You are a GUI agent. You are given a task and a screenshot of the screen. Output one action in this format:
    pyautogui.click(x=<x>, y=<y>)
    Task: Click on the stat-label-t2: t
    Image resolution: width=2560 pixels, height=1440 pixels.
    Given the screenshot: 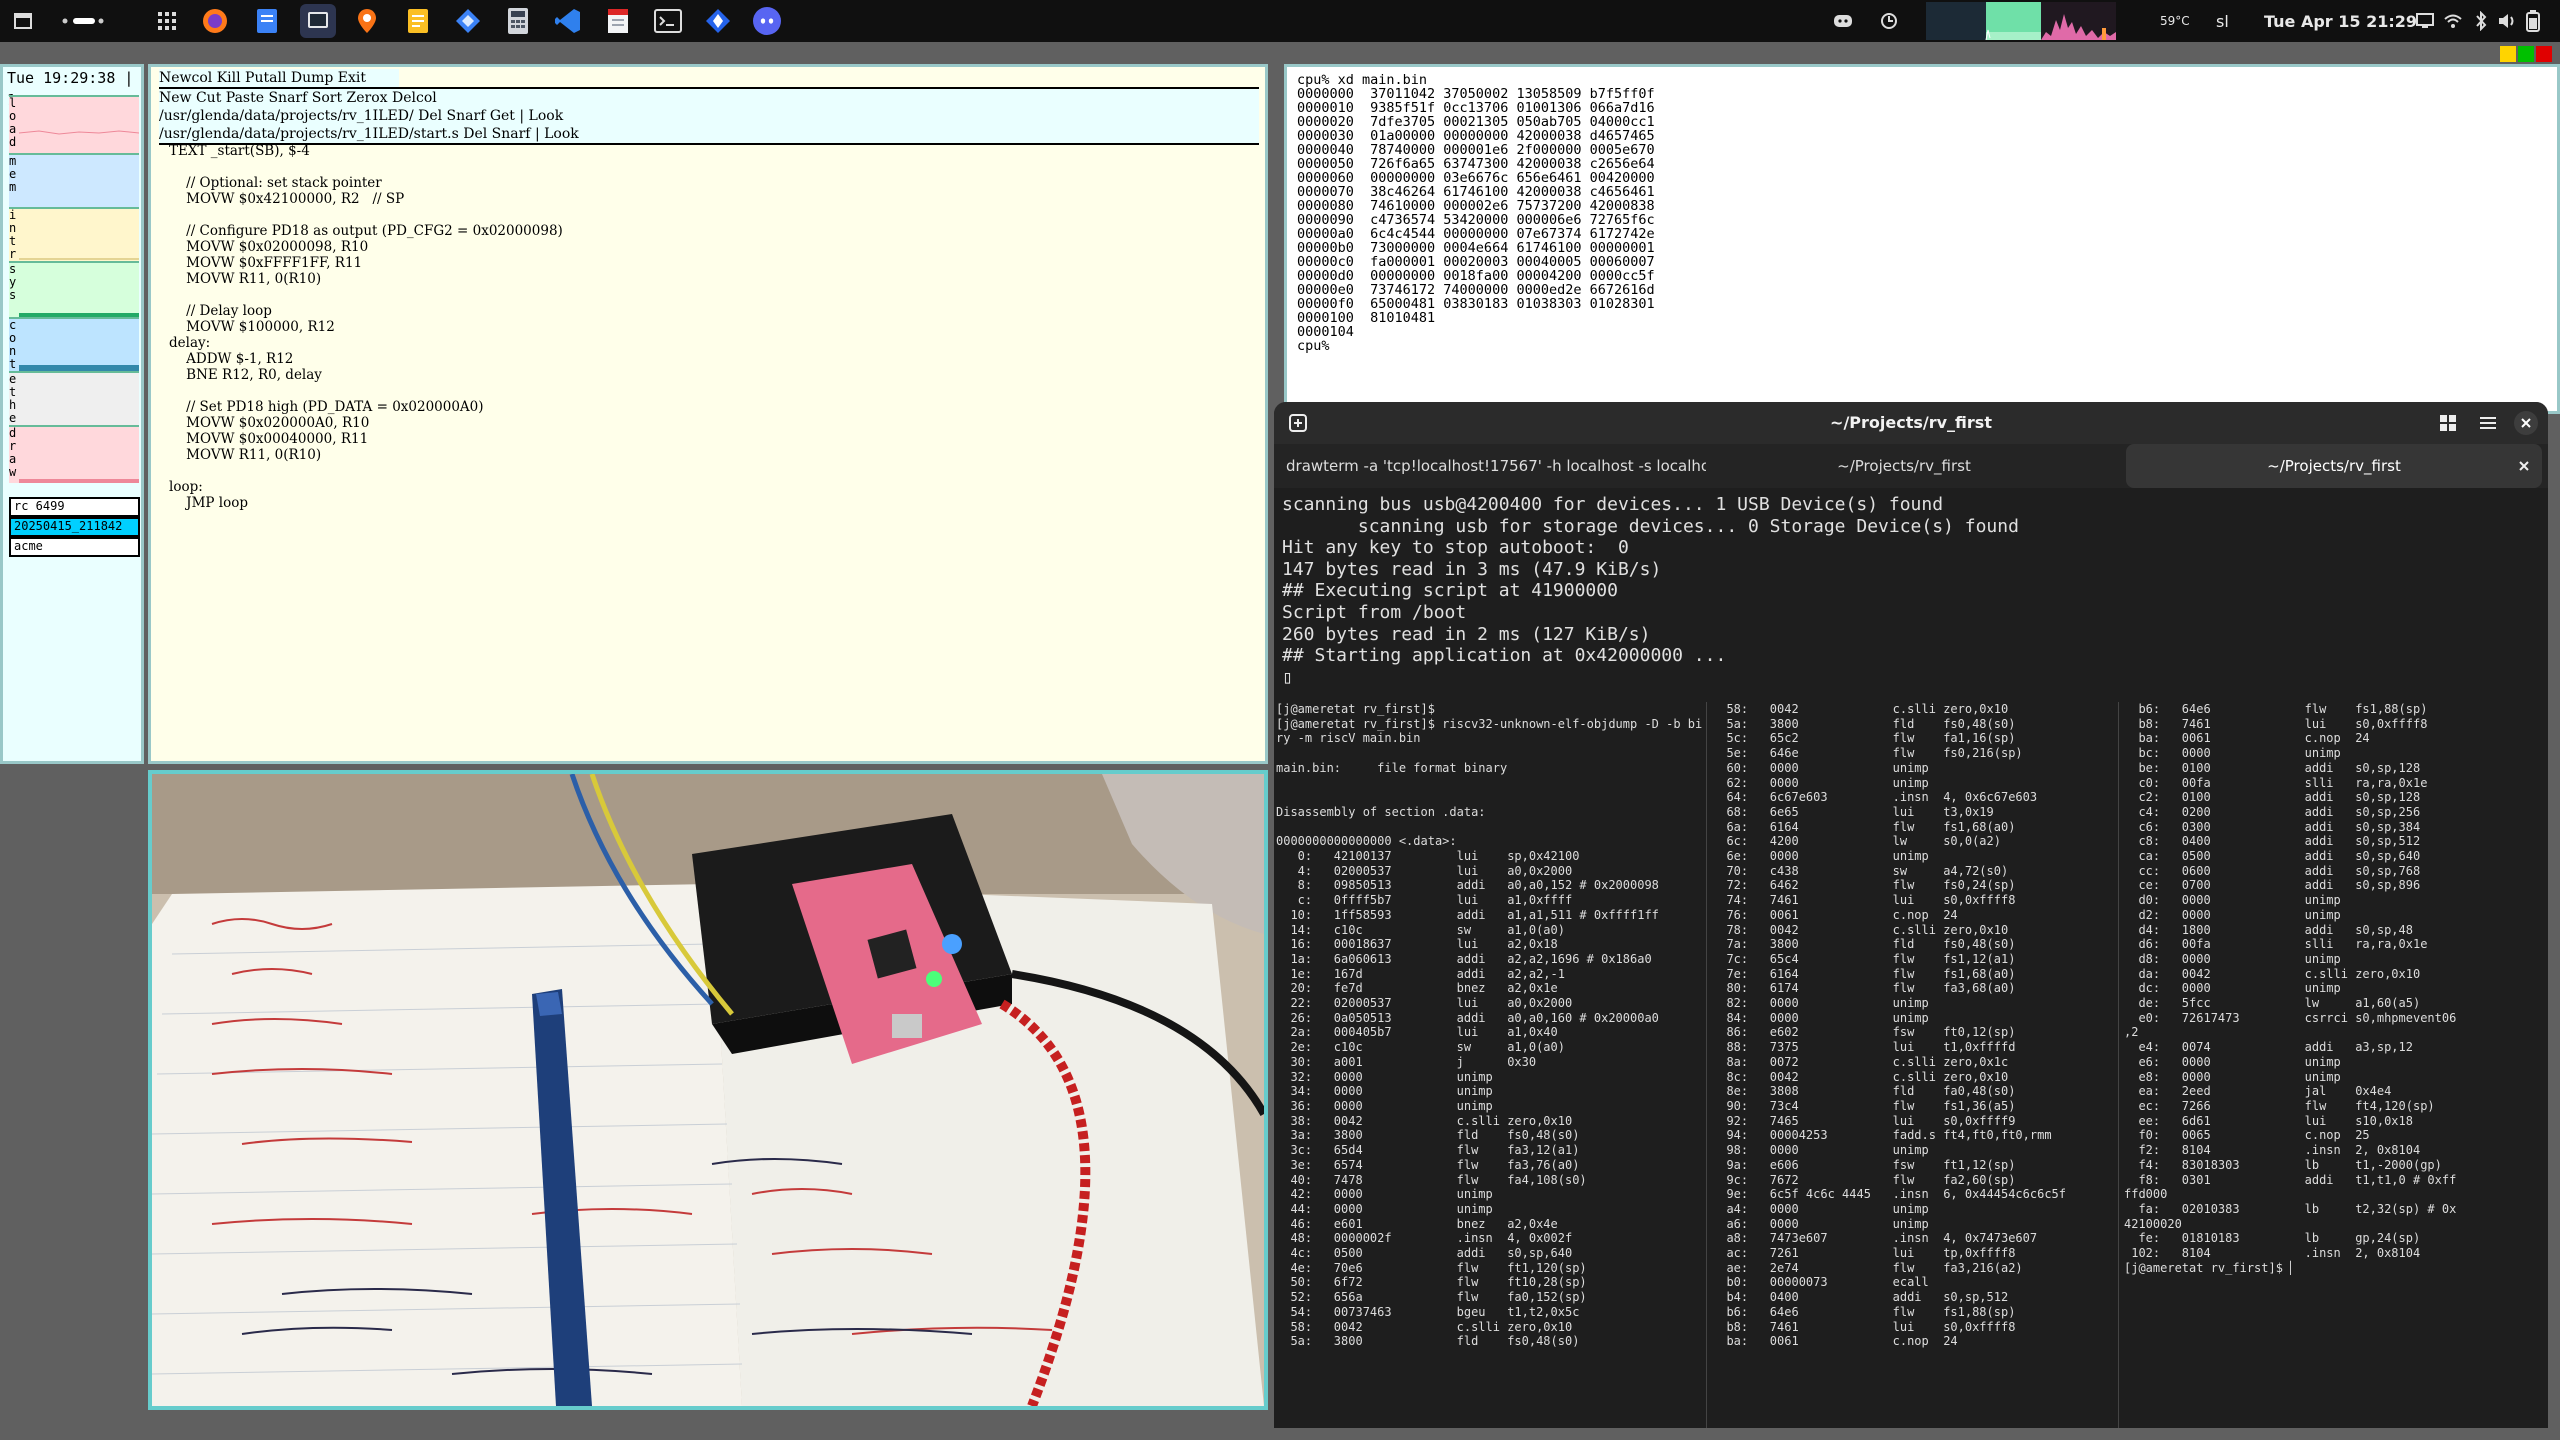 What is the action you would take?
    pyautogui.click(x=13, y=364)
    